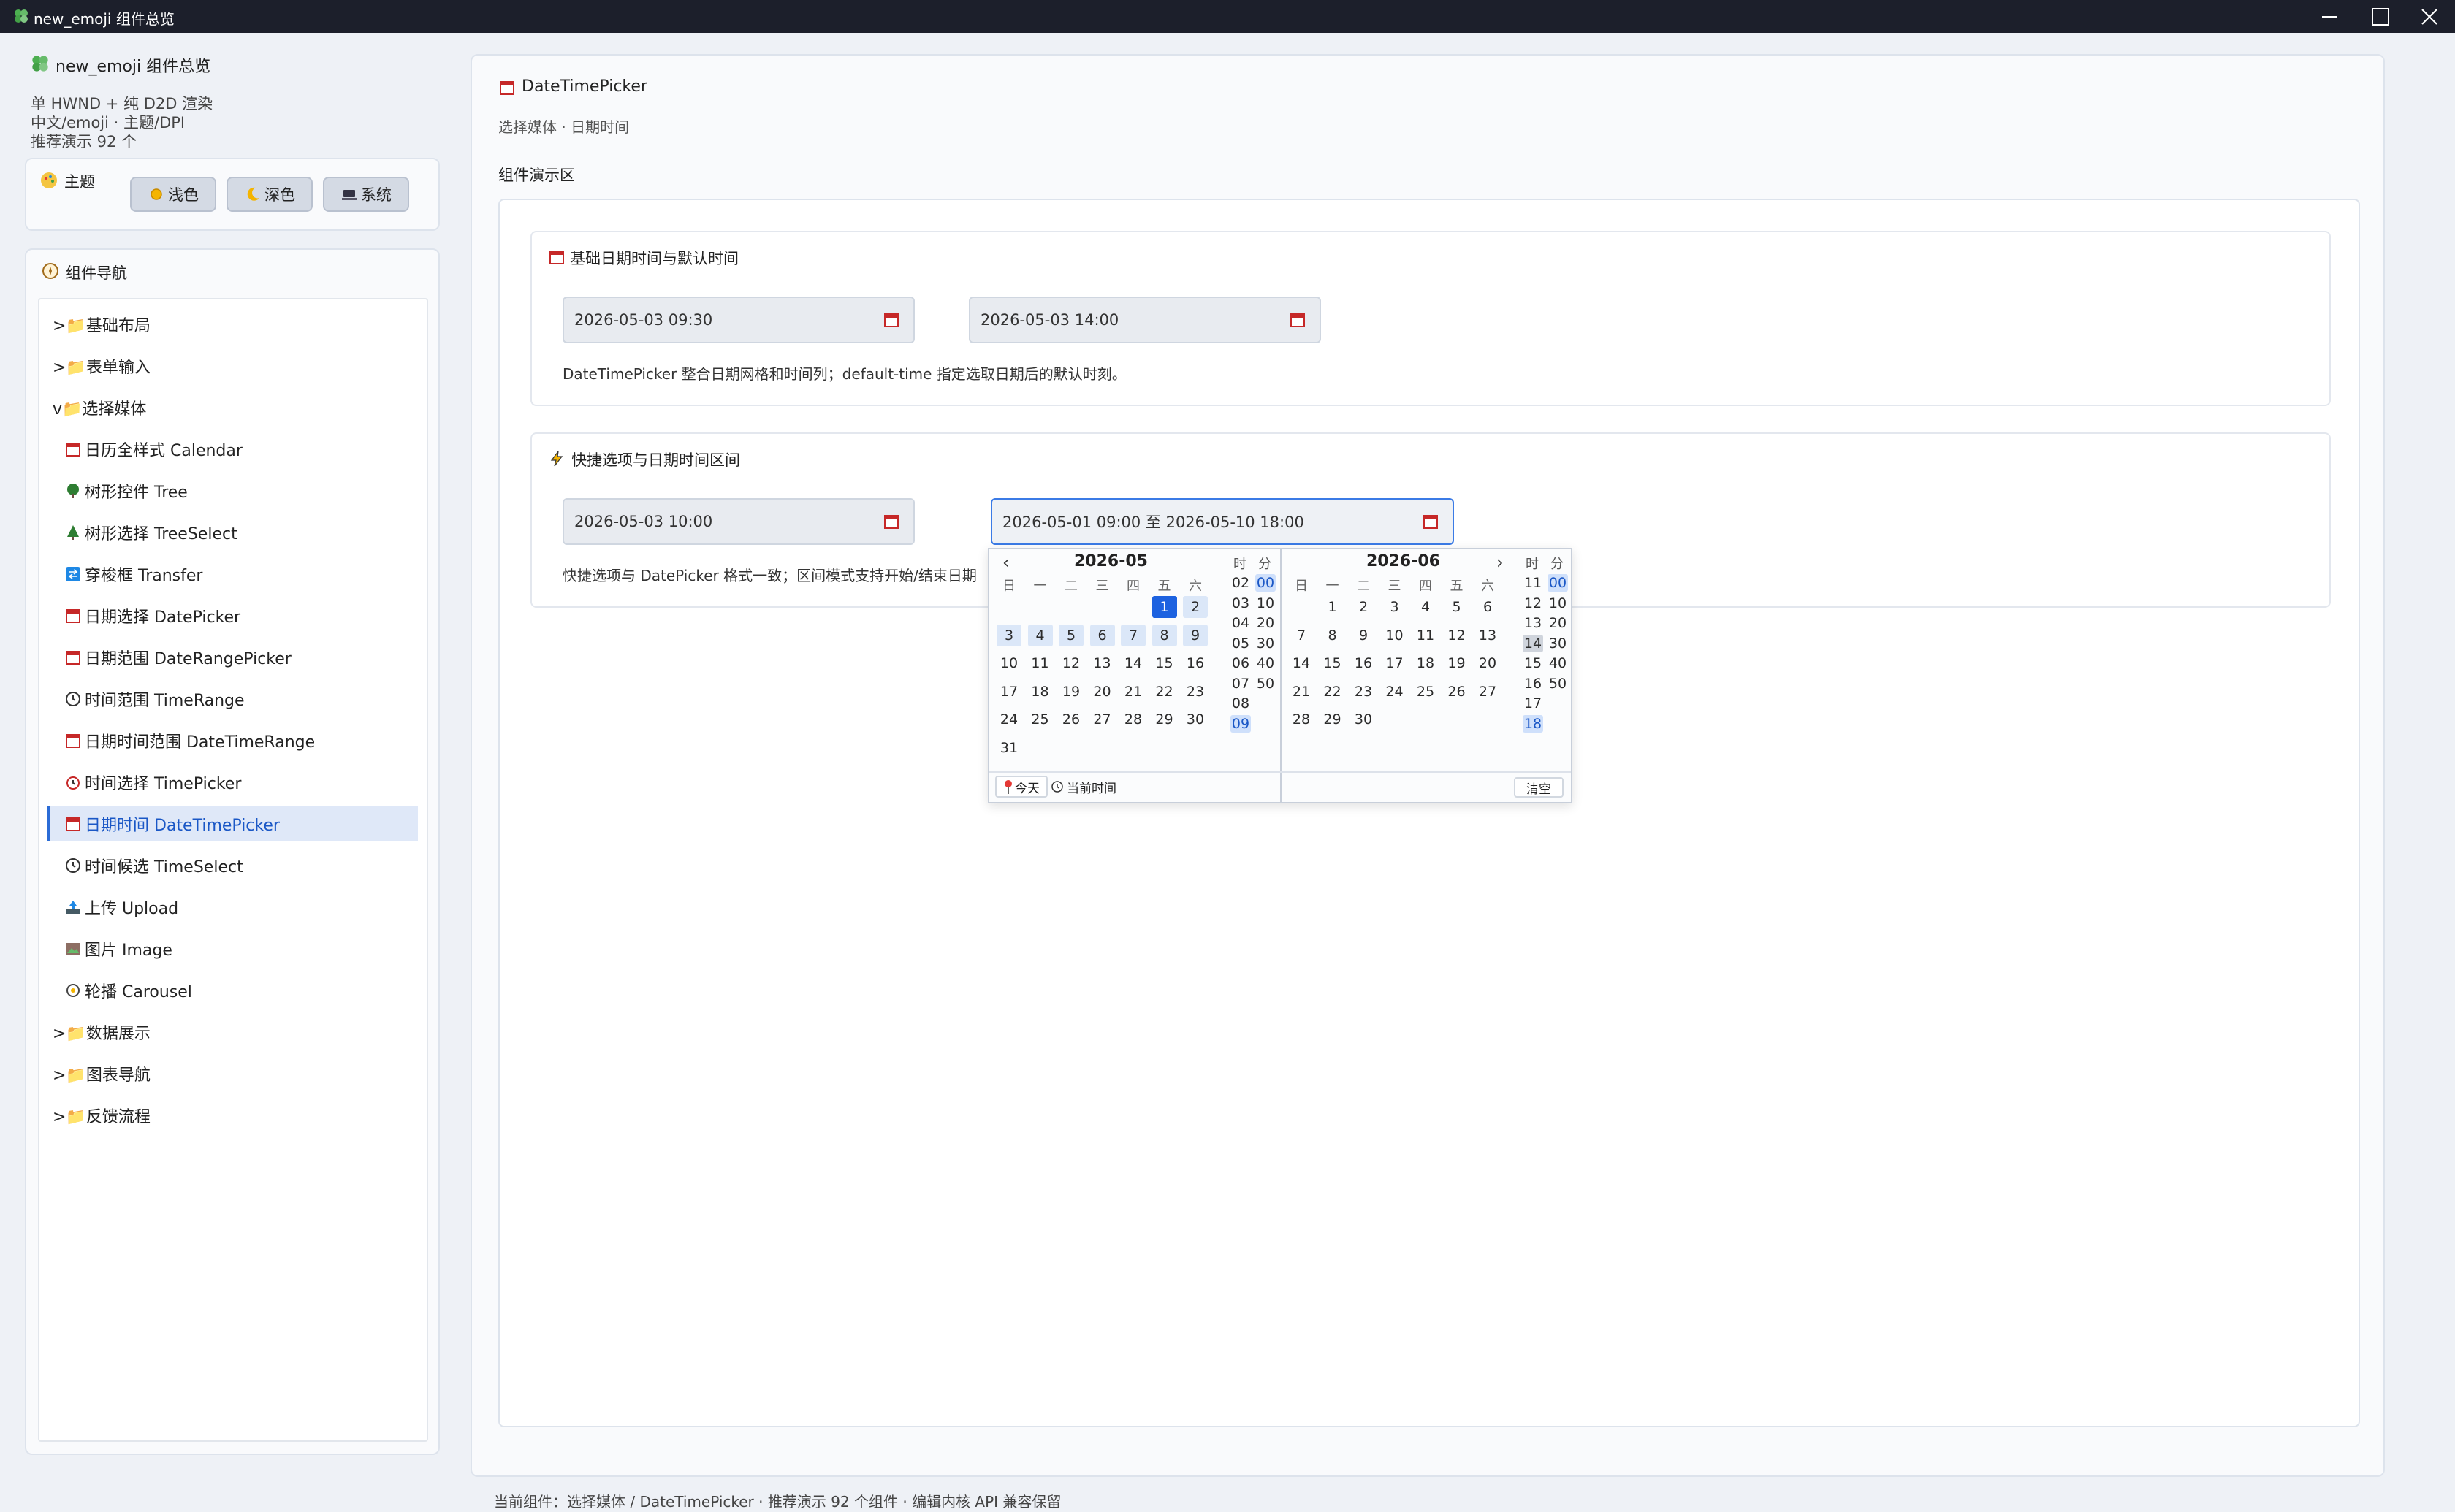 The width and height of the screenshot is (2455, 1512). What do you see at coordinates (1102, 692) in the screenshot?
I see `calendar-day: 20` at bounding box center [1102, 692].